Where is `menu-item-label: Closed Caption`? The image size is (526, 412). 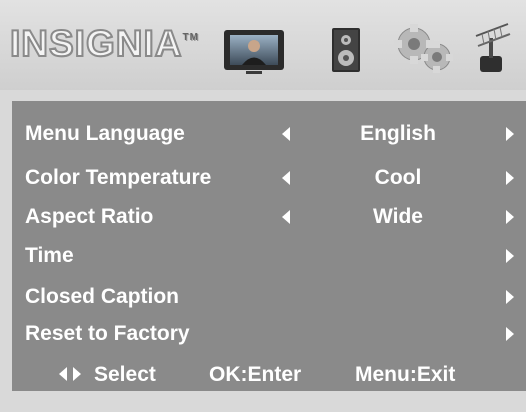
menu-item-label: Closed Caption is located at coordinates (102, 296).